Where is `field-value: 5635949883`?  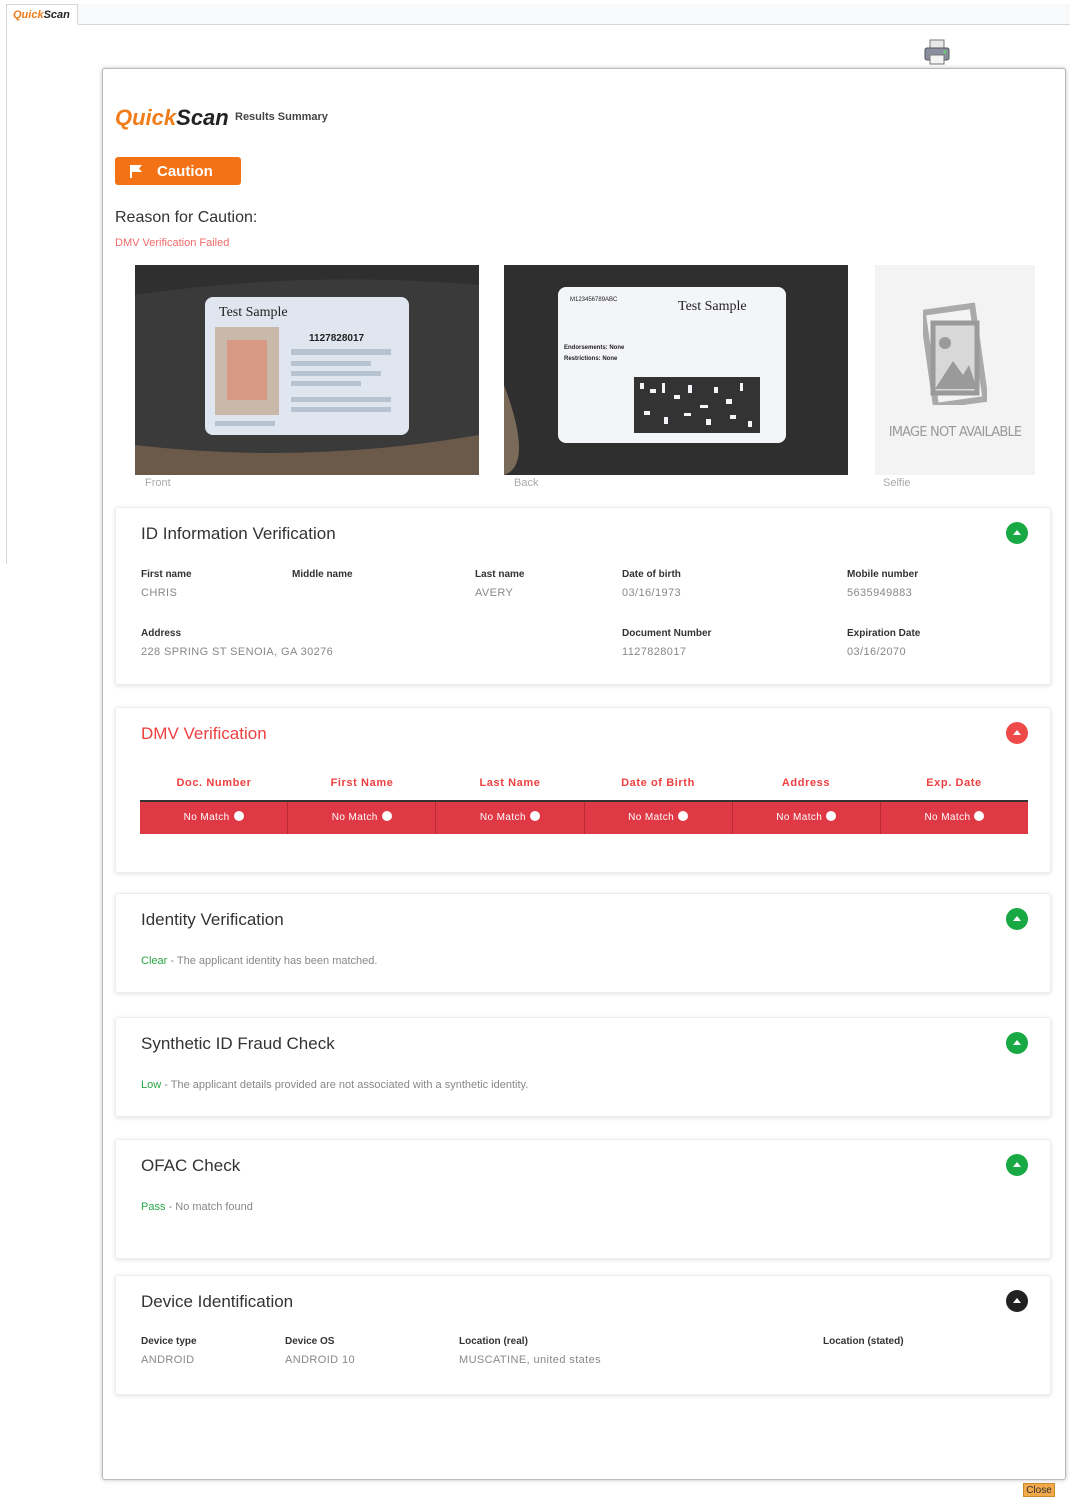 field-value: 5635949883 is located at coordinates (880, 593).